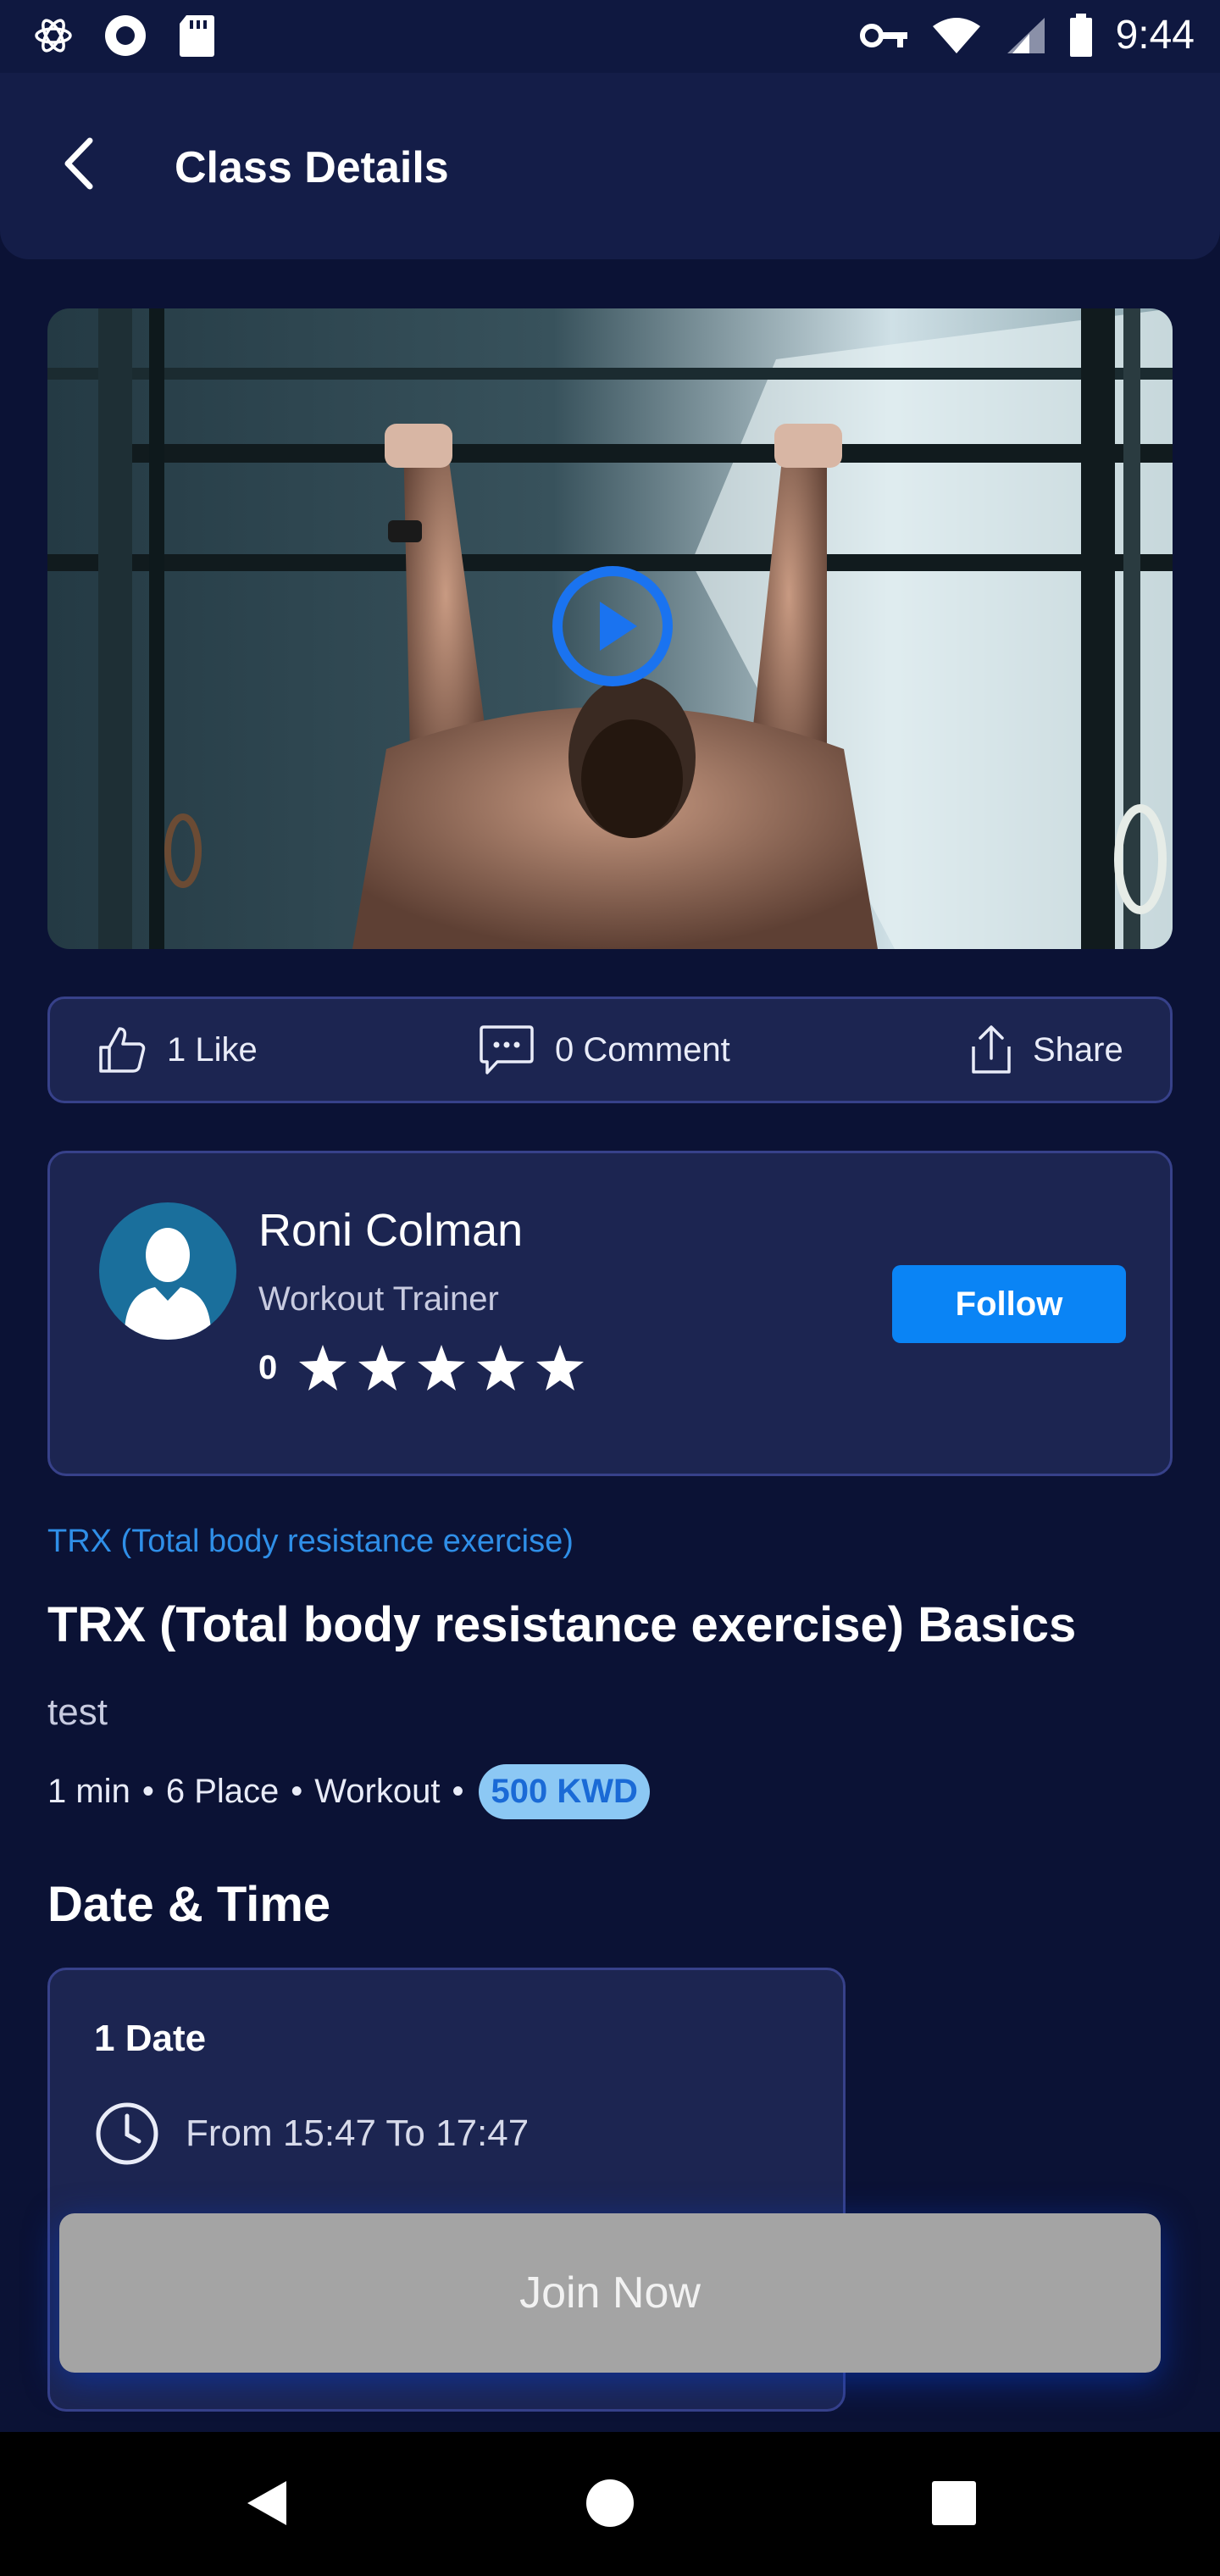 The height and width of the screenshot is (2576, 1220). I want to click on trainer-card: Roni Colman Workout Trainer 0 Follow, so click(610, 1313).